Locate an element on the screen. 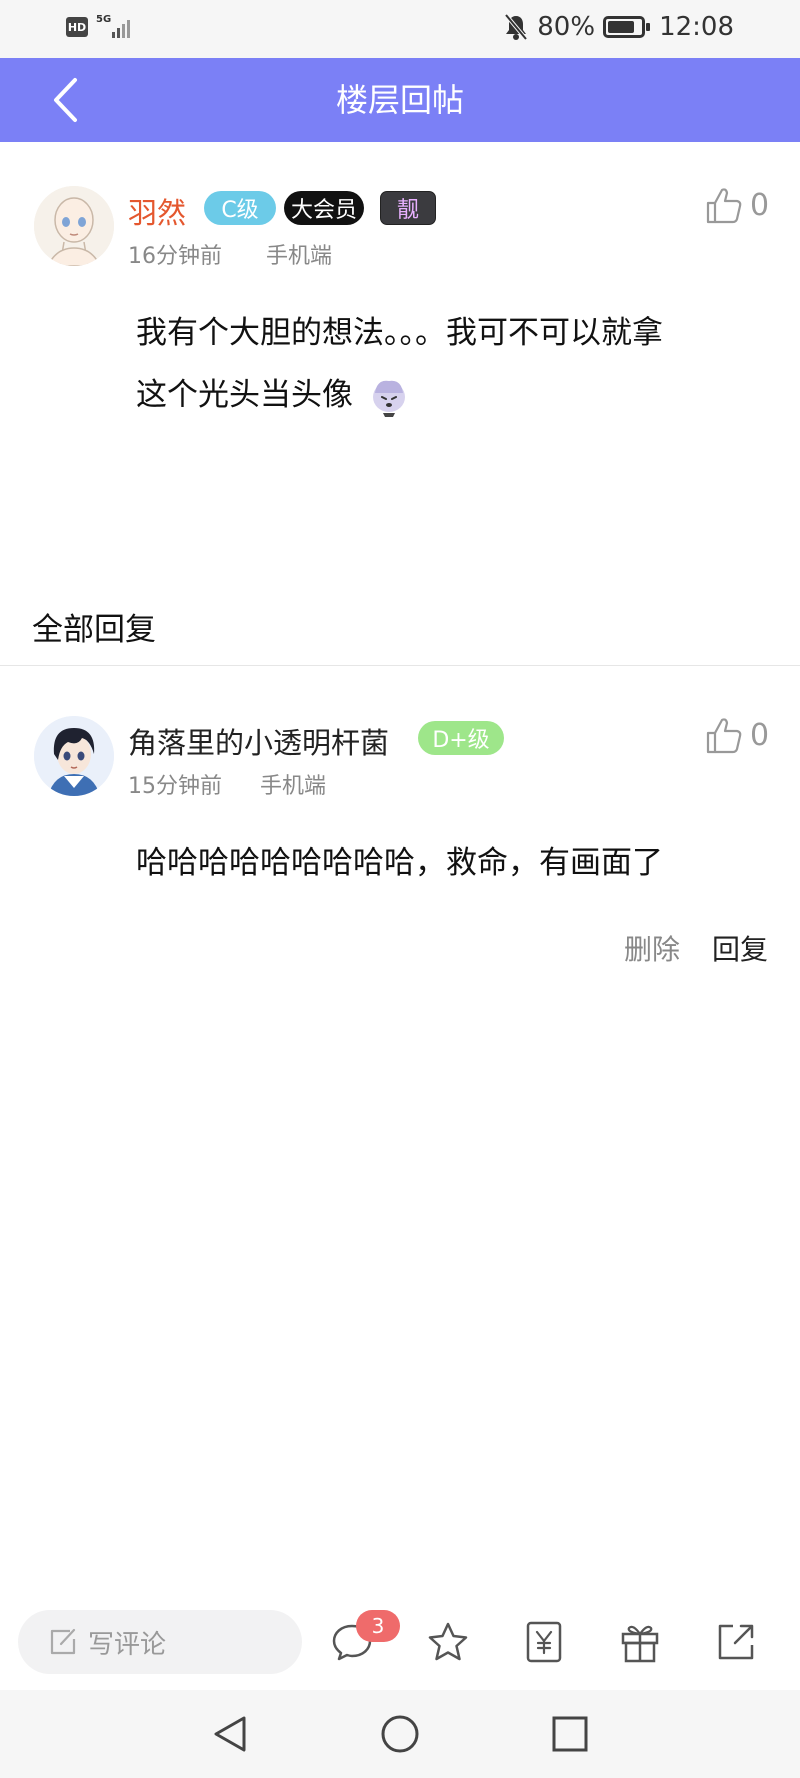  status-right: 80% 12:08 is located at coordinates (618, 27).